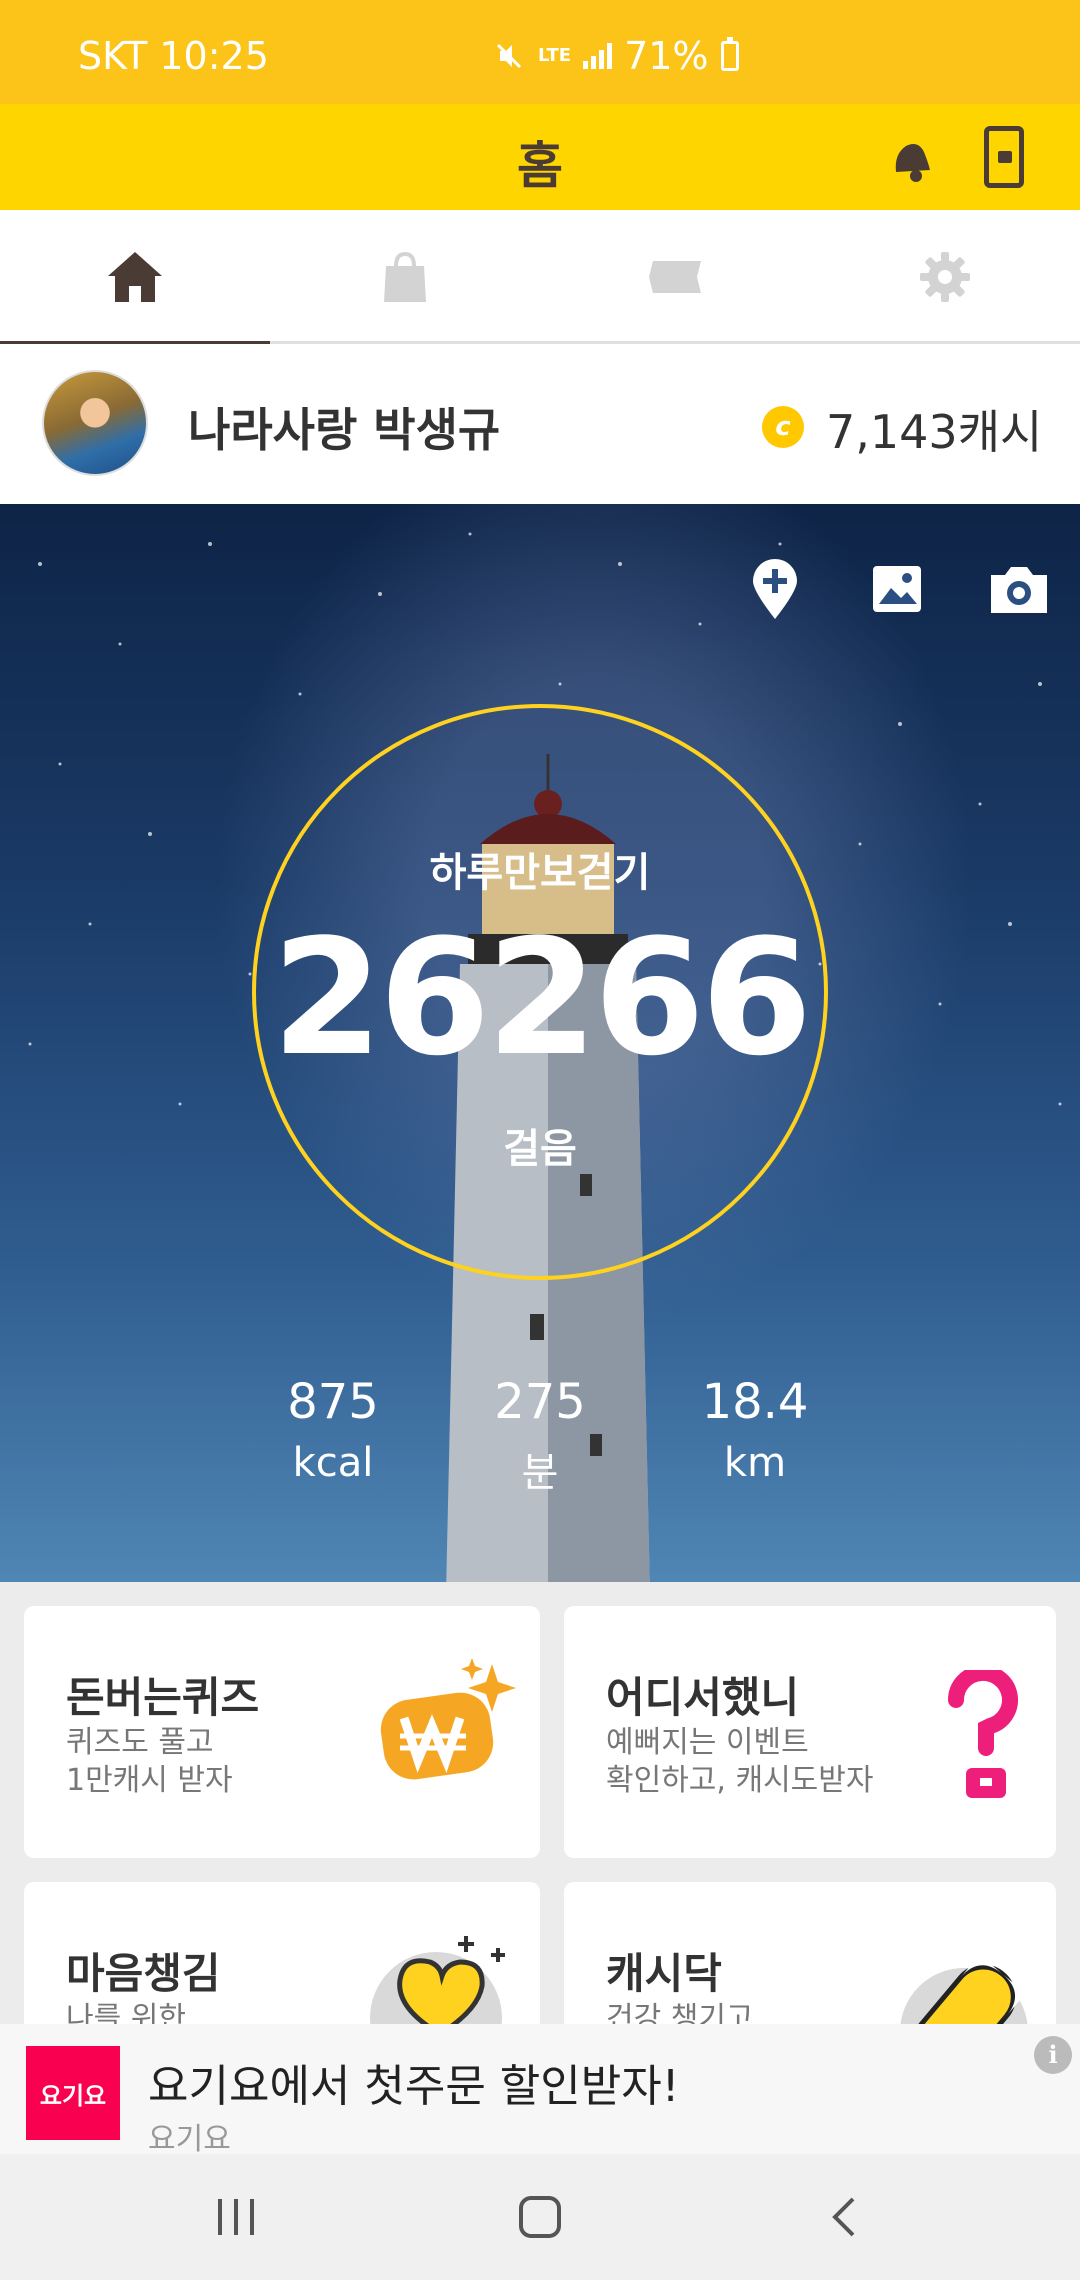 This screenshot has width=1080, height=2280. I want to click on stat-value: 875, so click(333, 1402).